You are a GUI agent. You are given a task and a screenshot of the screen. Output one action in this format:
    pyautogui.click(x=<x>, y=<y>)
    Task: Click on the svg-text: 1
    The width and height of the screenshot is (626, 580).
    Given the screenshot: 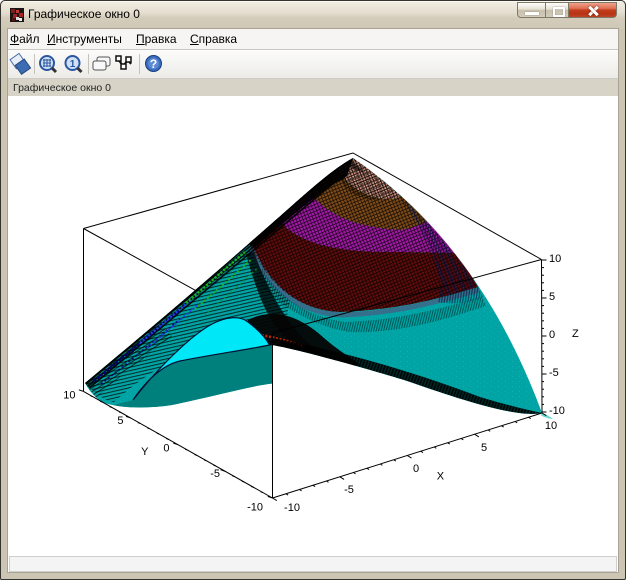 What is the action you would take?
    pyautogui.click(x=73, y=64)
    